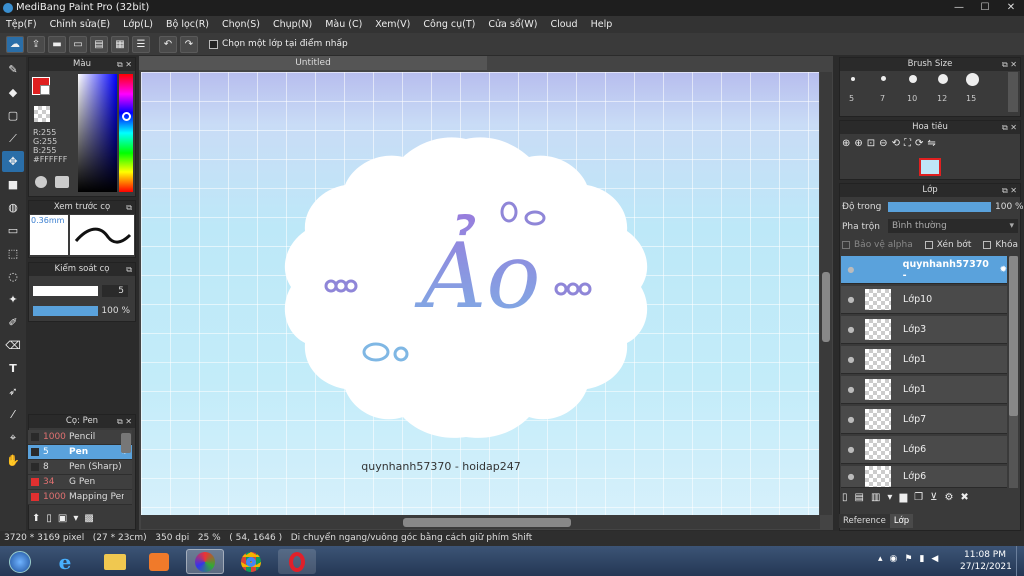 This screenshot has height=576, width=1024. I want to click on new-brush-icon: ▯, so click(49, 518).